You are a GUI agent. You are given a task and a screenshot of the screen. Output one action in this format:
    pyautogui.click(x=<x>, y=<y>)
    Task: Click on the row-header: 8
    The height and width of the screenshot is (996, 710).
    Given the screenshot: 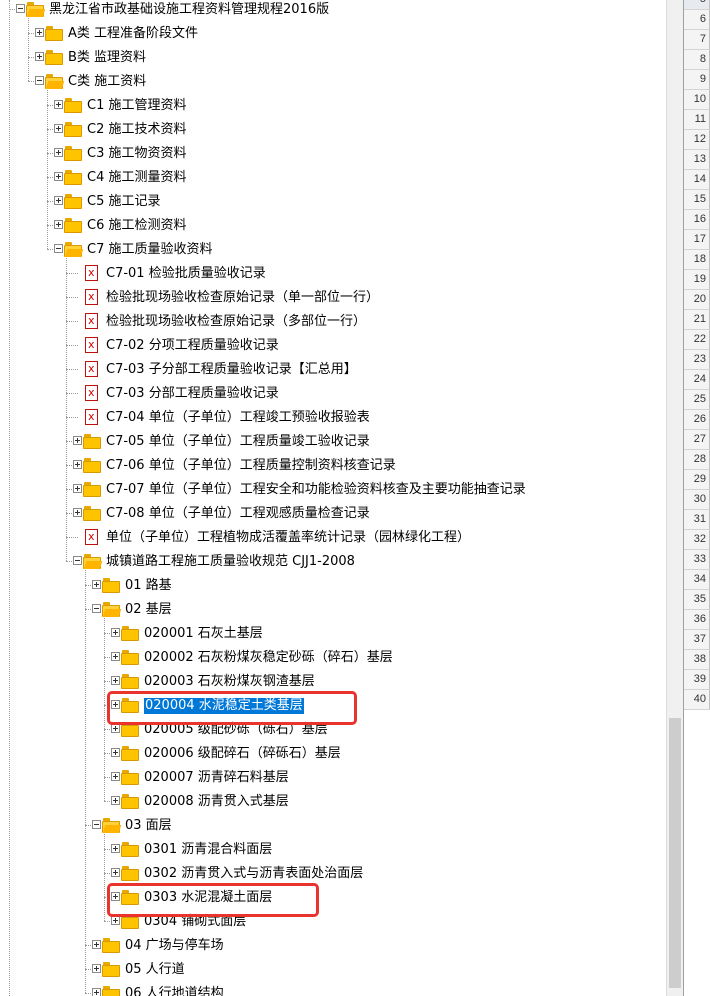 What is the action you would take?
    pyautogui.click(x=697, y=60)
    